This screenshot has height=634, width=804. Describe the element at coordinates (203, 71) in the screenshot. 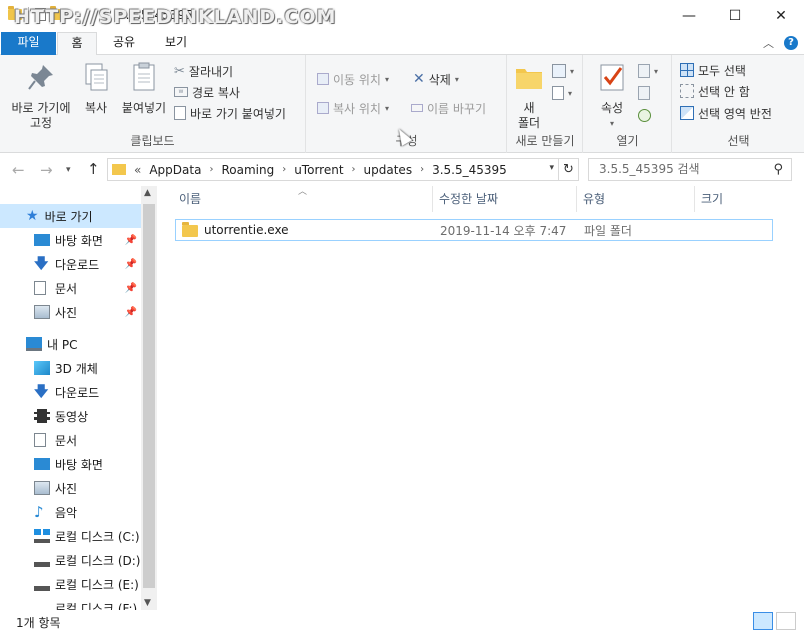

I see `cut-button: ✂ 잘라내기` at that location.